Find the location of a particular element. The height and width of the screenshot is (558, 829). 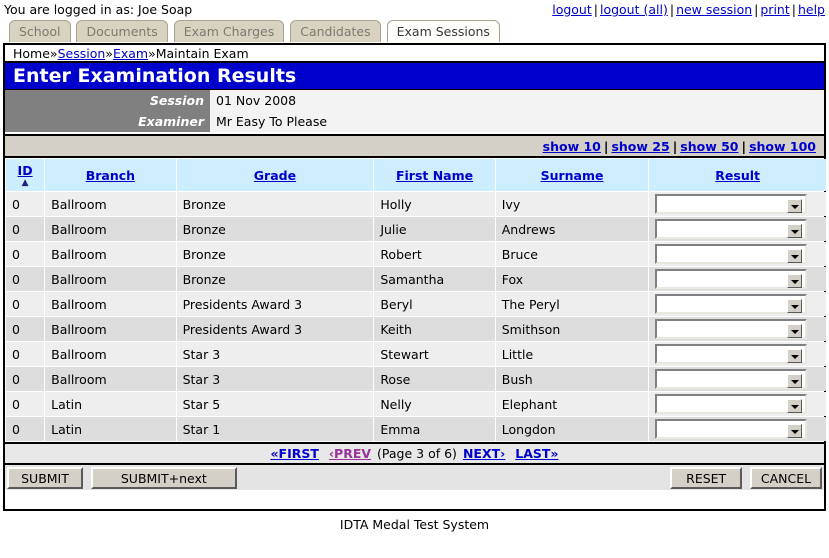

cell-surname: The Peryl is located at coordinates (572, 304).